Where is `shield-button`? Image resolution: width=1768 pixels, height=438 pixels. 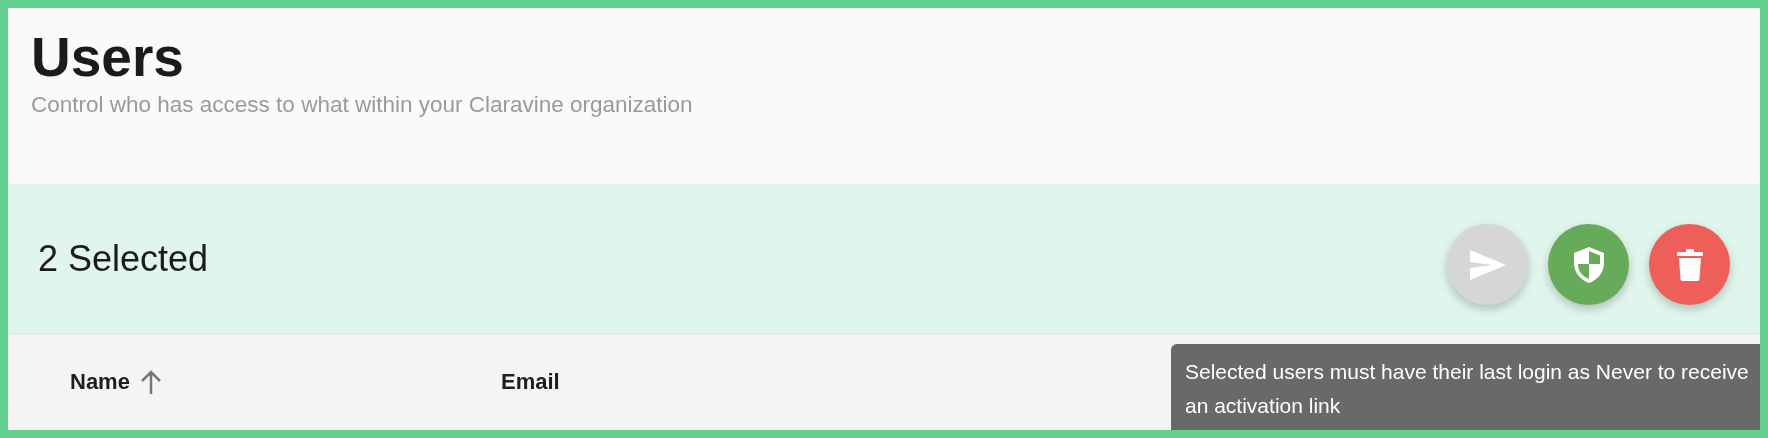
shield-button is located at coordinates (1588, 264).